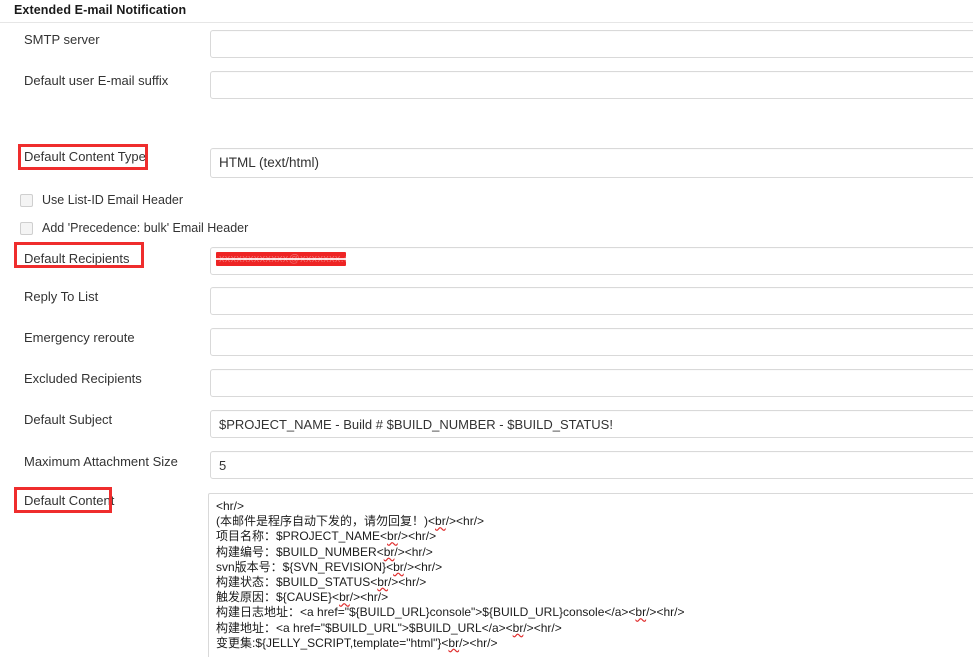 The height and width of the screenshot is (657, 973). Describe the element at coordinates (326, 536) in the screenshot. I see `default-content-line: 项目名称：$PROJECT_NAME<br/><hr/>` at that location.